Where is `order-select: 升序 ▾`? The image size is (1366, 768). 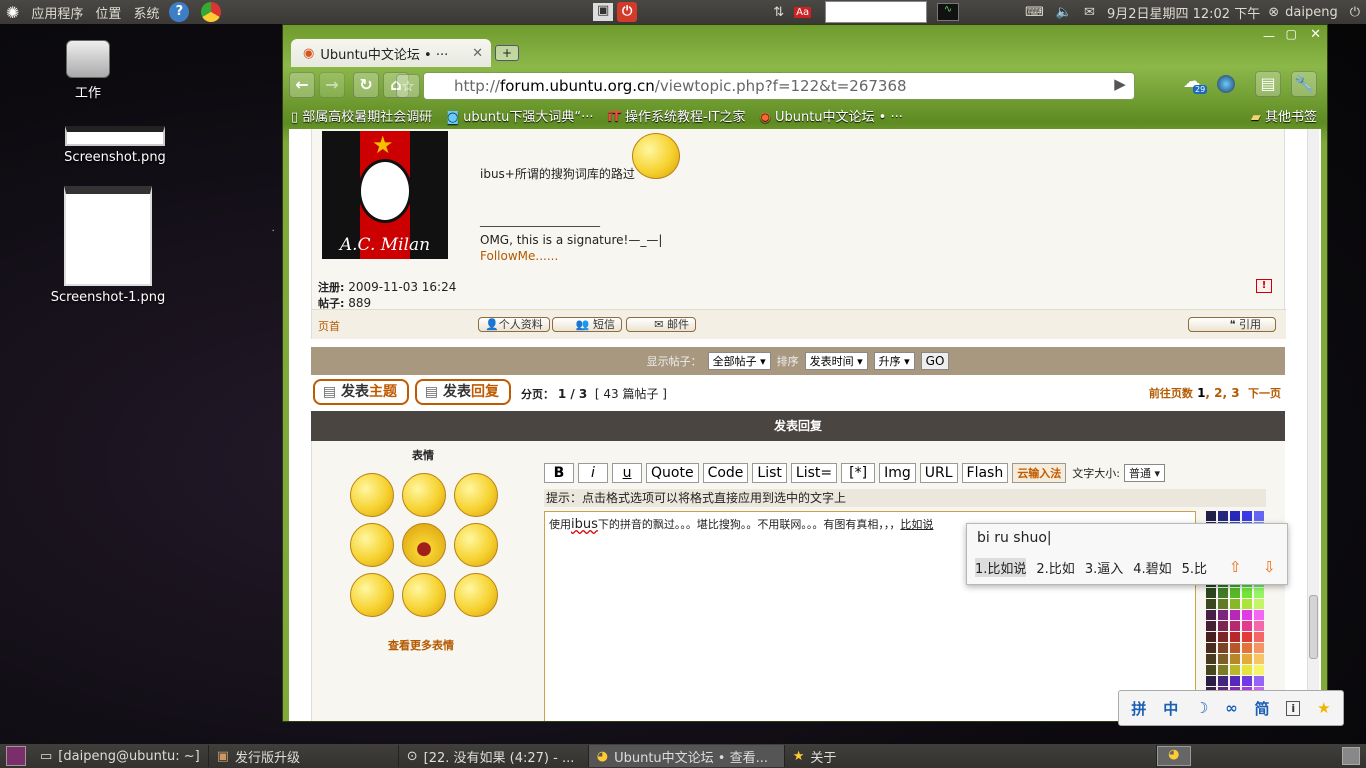
order-select: 升序 ▾ is located at coordinates (894, 361).